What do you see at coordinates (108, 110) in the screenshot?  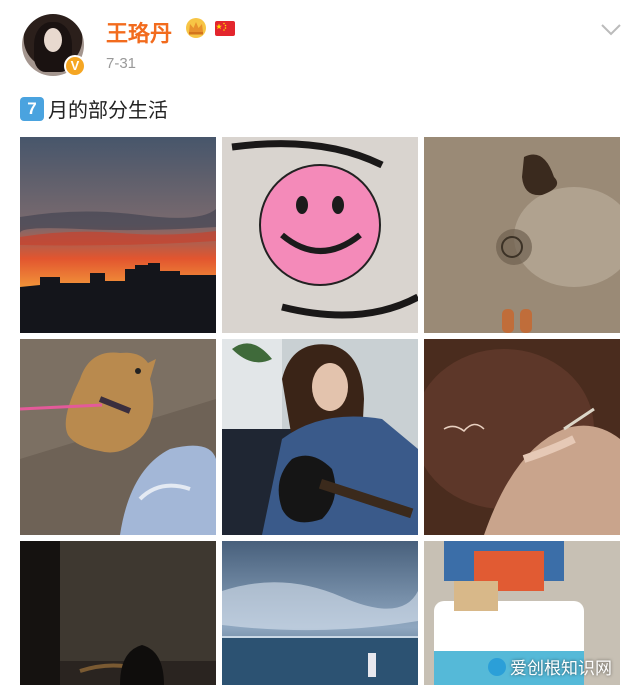 I see `post-text-content: 月的部分生活` at bounding box center [108, 110].